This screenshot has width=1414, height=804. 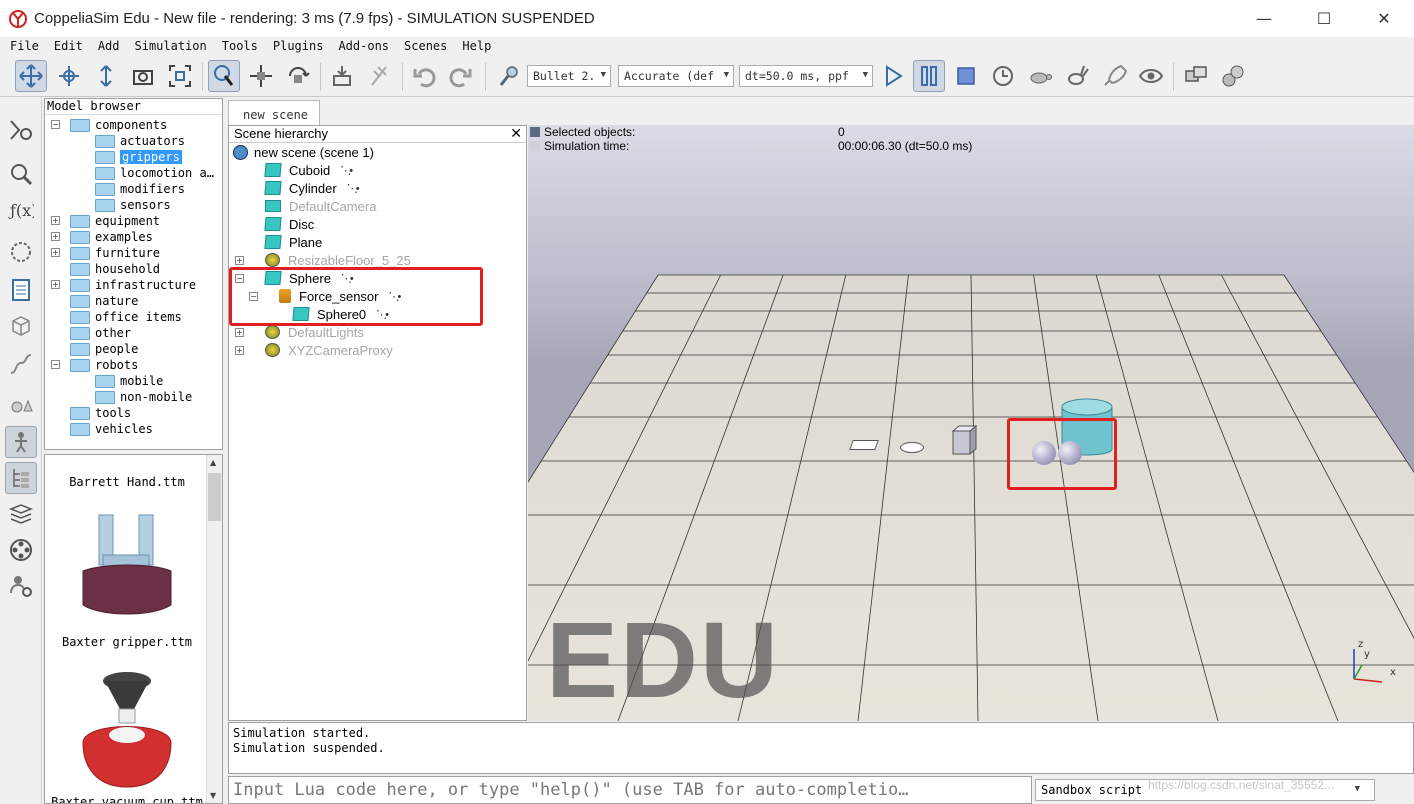 What do you see at coordinates (68, 46) in the screenshot?
I see `menu-edit: Edit` at bounding box center [68, 46].